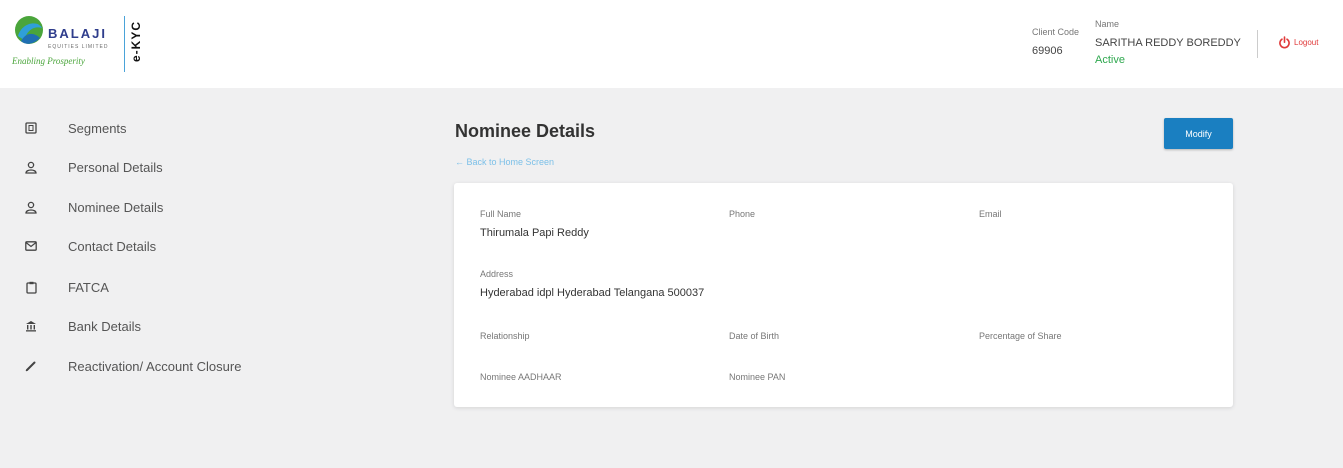 The width and height of the screenshot is (1343, 468). What do you see at coordinates (1110, 60) in the screenshot?
I see `account-status: Active` at bounding box center [1110, 60].